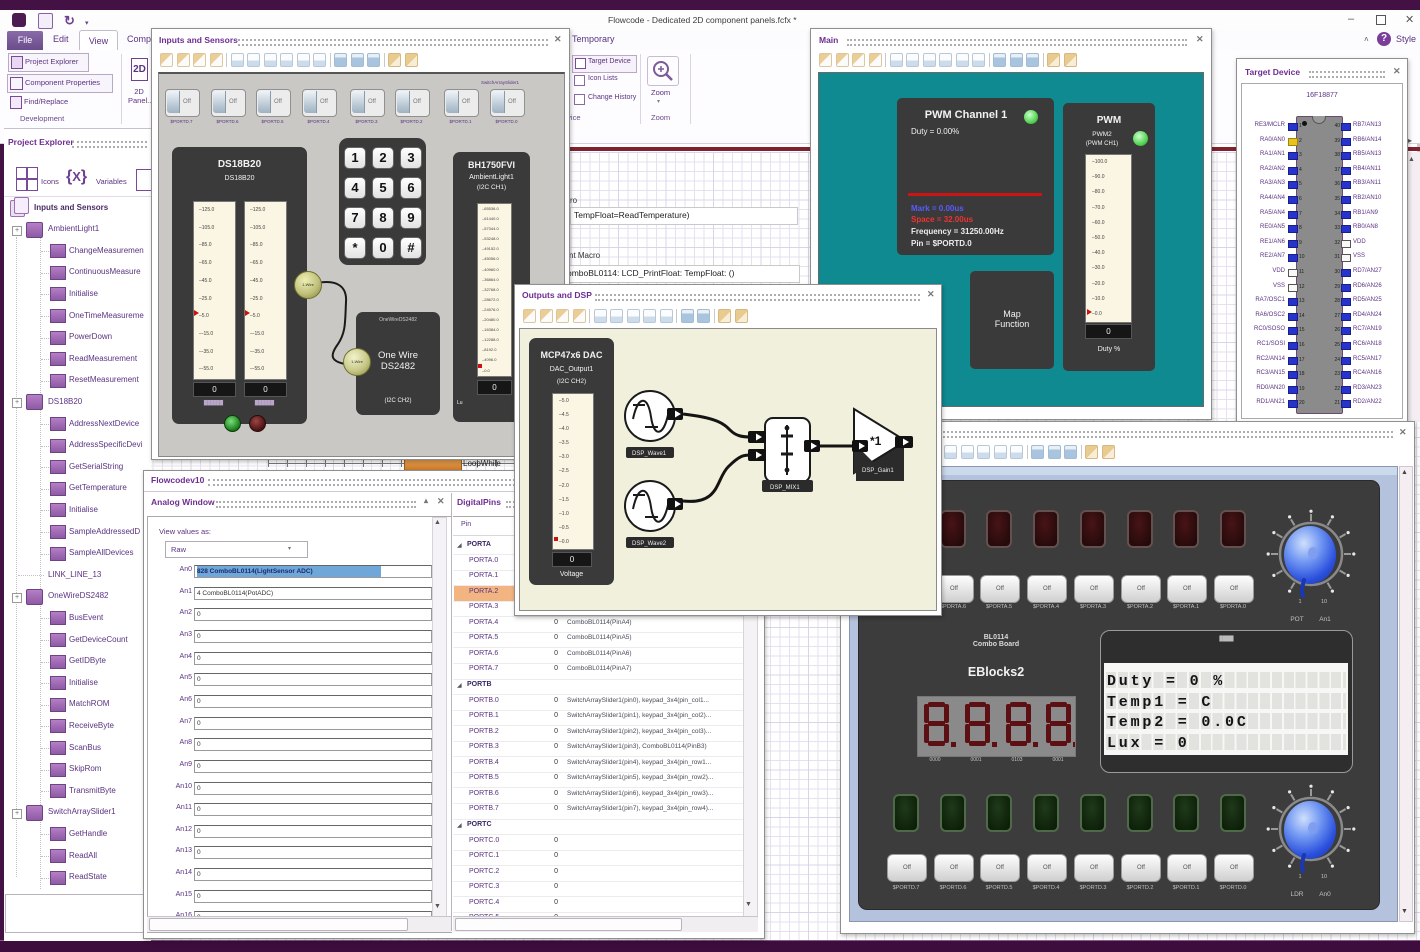  What do you see at coordinates (649, 544) in the screenshot?
I see `svg-text: DSP_Wave2` at bounding box center [649, 544].